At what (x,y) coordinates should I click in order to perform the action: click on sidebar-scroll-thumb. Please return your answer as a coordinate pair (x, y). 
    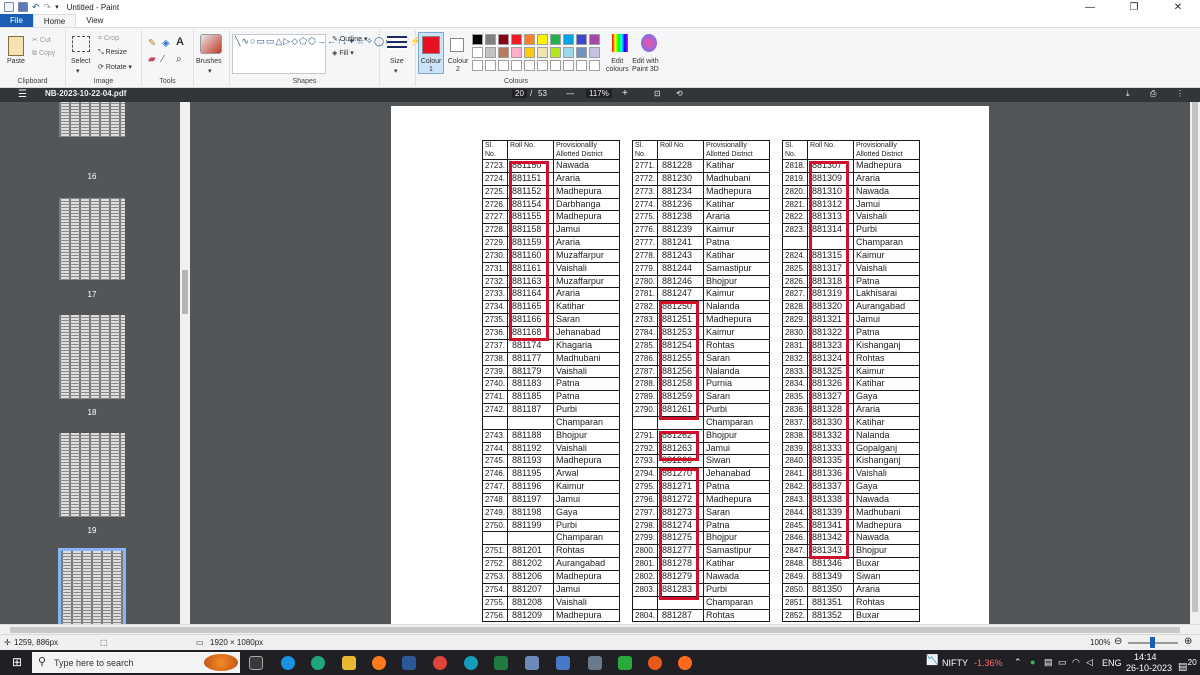
    Looking at the image, I should click on (185, 292).